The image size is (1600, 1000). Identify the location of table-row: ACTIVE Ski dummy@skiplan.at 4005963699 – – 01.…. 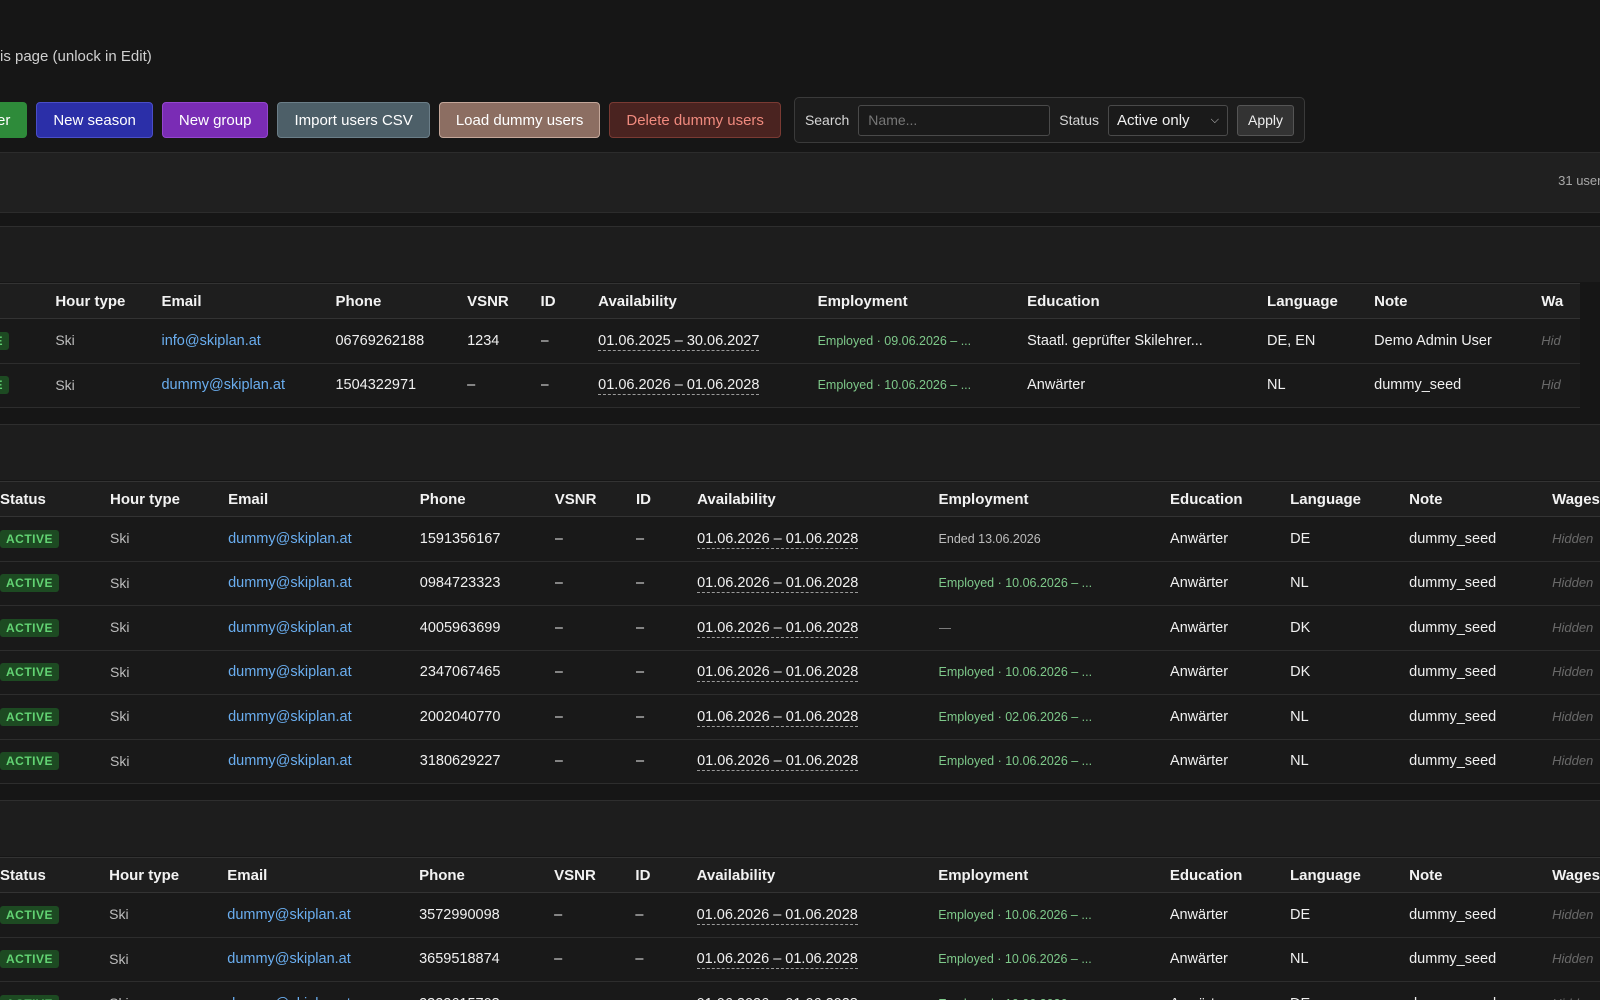
(800, 628).